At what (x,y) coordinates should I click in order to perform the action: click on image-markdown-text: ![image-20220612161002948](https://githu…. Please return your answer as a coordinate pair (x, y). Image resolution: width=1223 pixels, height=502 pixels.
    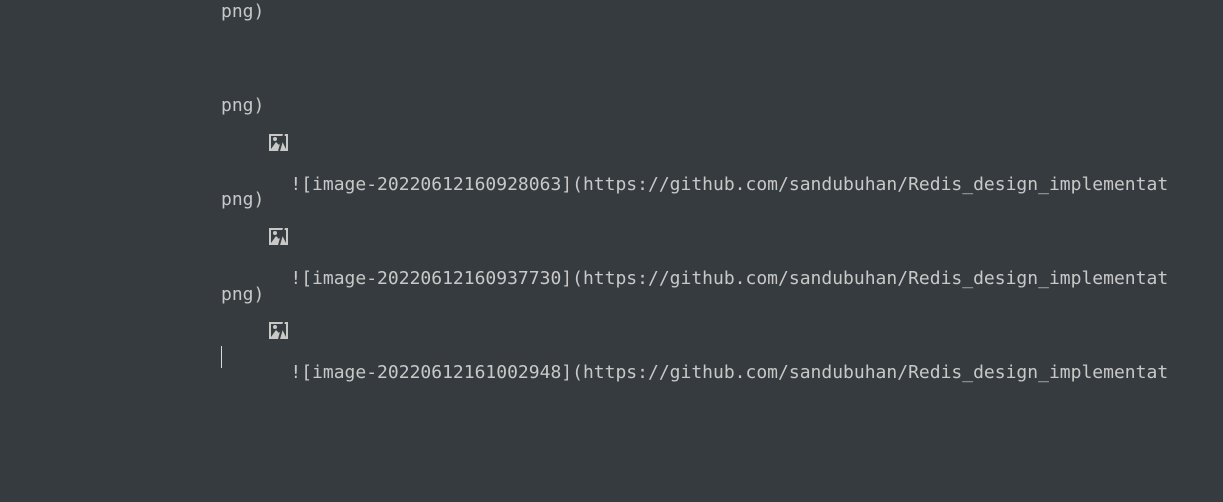
    Looking at the image, I should click on (729, 372).